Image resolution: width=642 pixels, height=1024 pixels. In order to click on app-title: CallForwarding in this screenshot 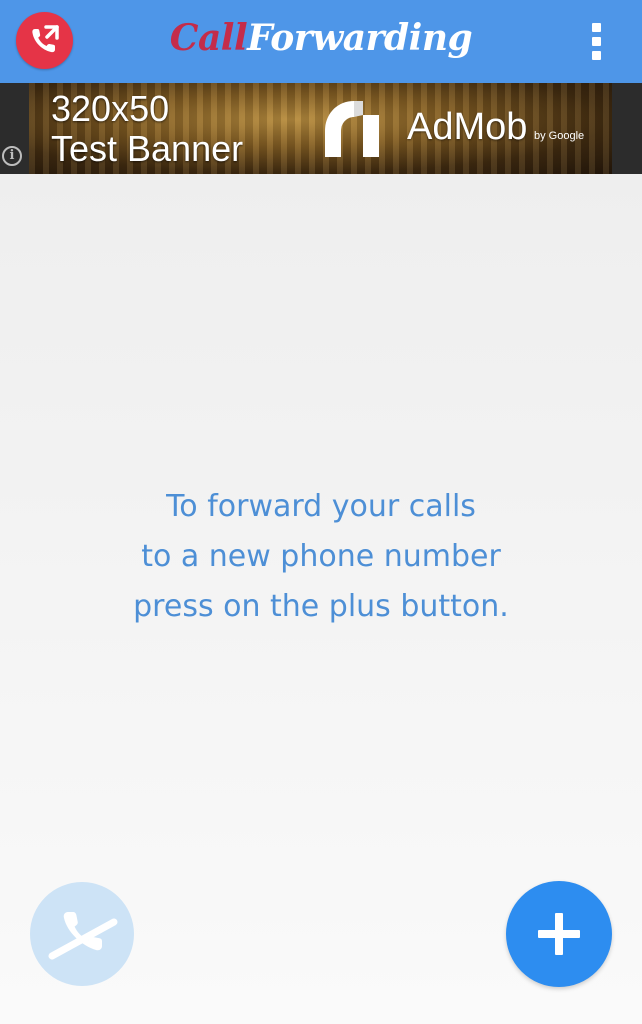, I will do `click(321, 38)`.